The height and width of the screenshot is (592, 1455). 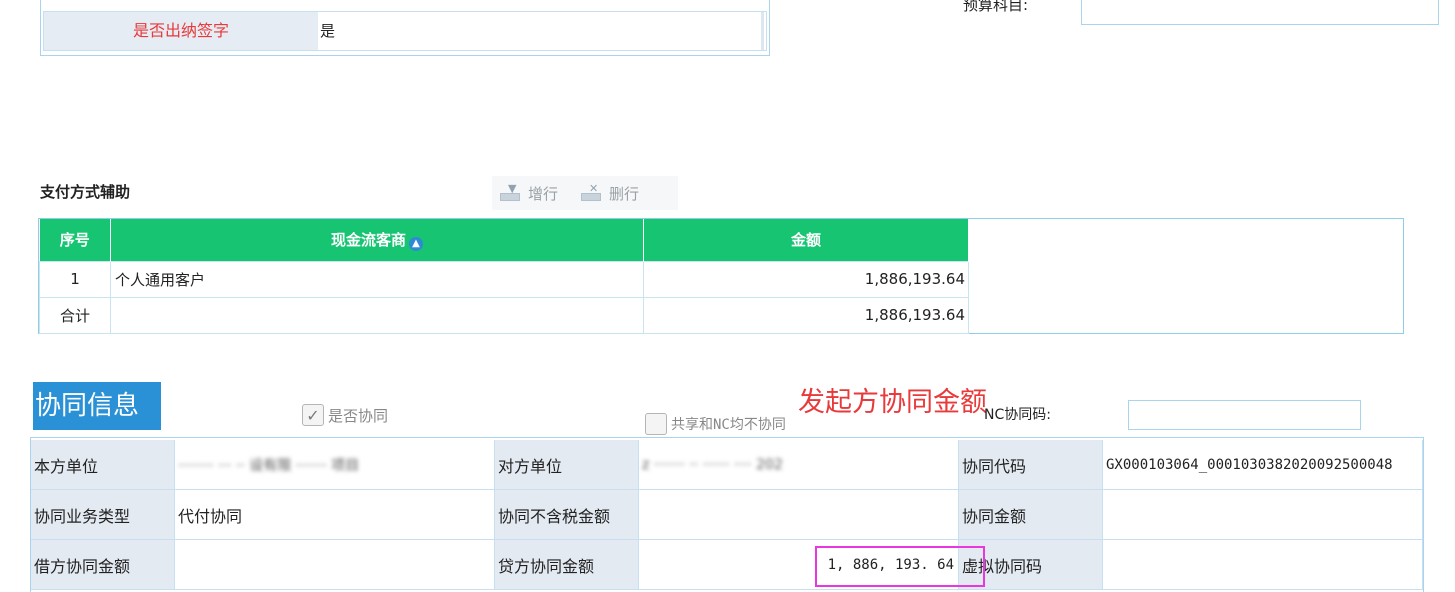 I want to click on row-customer: 个人通用客户, so click(x=377, y=279).